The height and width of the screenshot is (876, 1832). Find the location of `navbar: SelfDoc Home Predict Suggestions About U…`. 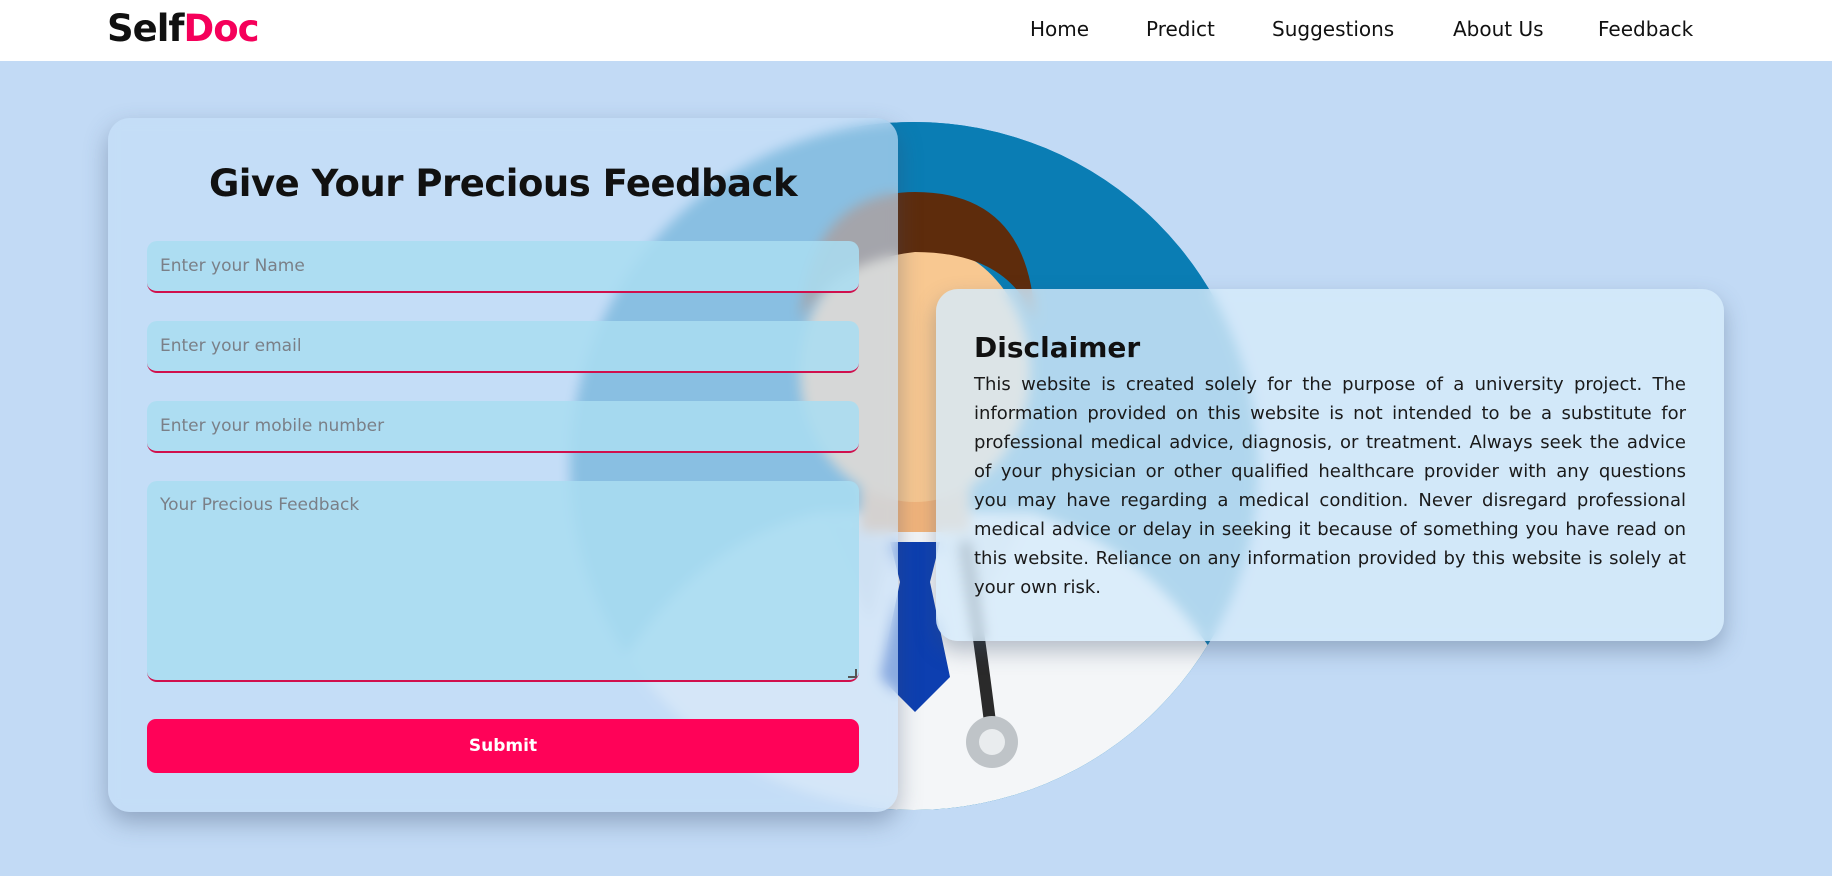

navbar: SelfDoc Home Predict Suggestions About U… is located at coordinates (916, 30).